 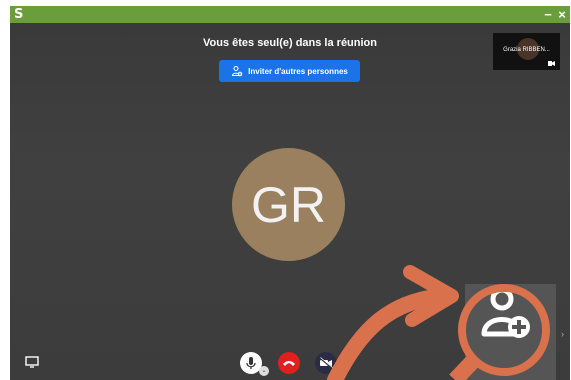 I want to click on camera-button, so click(x=326, y=363).